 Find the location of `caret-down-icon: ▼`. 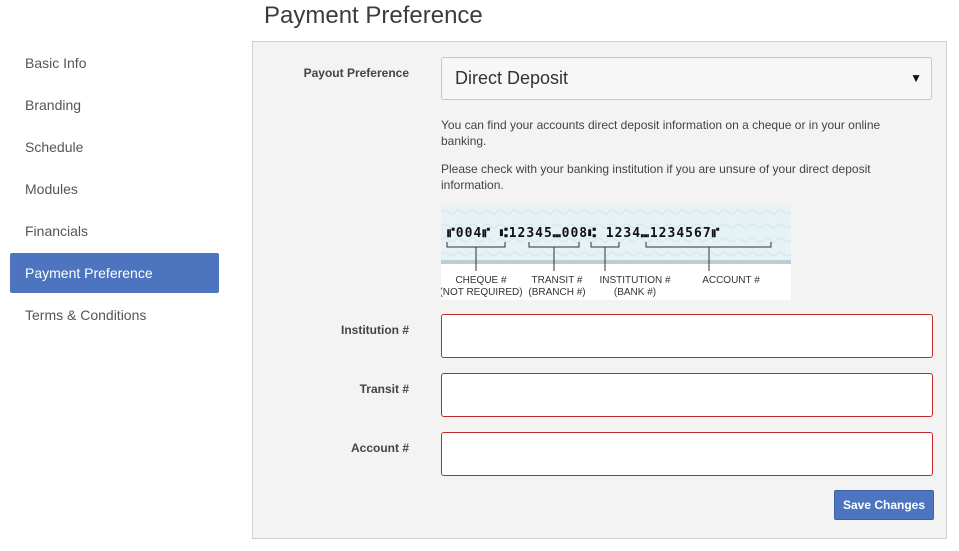

caret-down-icon: ▼ is located at coordinates (916, 78).